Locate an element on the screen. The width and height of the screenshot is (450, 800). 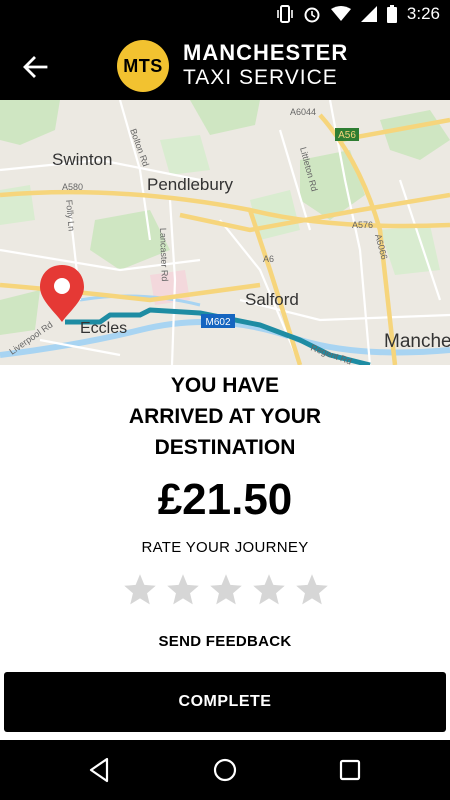
alarm-icon is located at coordinates (312, 15).